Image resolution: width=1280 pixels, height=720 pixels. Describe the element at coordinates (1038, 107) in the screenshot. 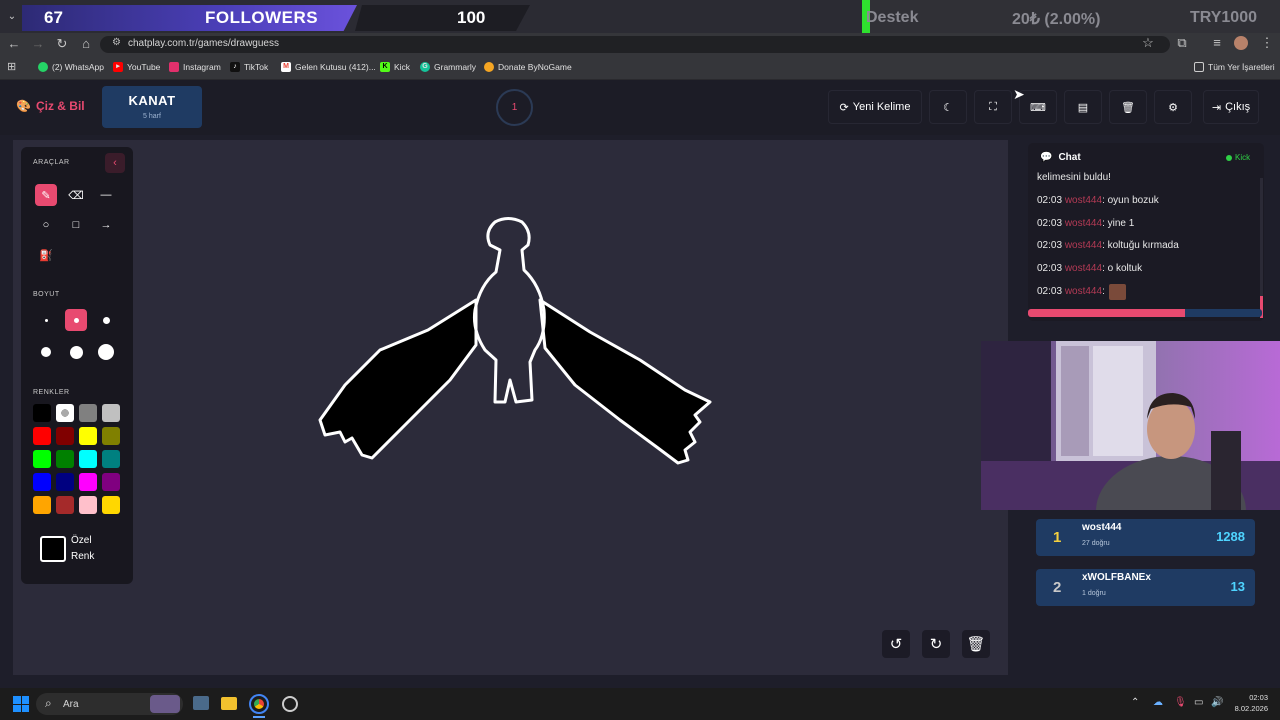

I see `keyboard-icon: ⌨` at that location.